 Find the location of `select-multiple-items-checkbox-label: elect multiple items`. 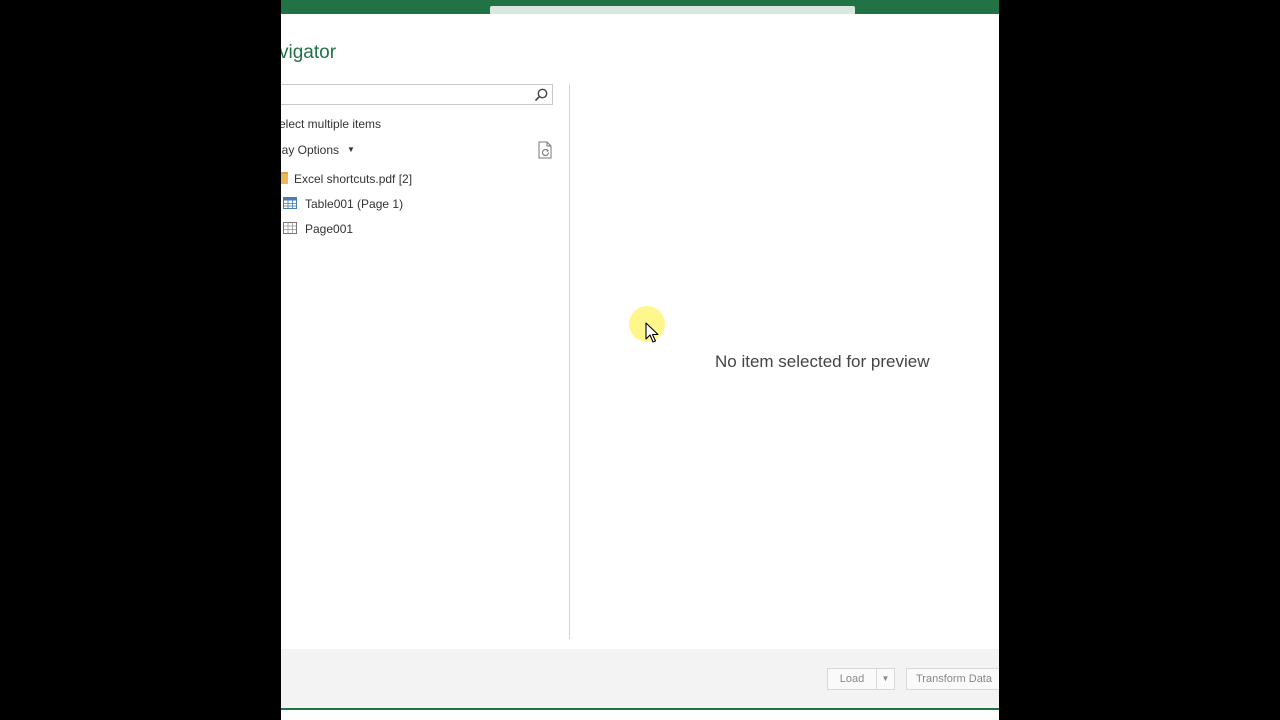

select-multiple-items-checkbox-label: elect multiple items is located at coordinates (331, 124).